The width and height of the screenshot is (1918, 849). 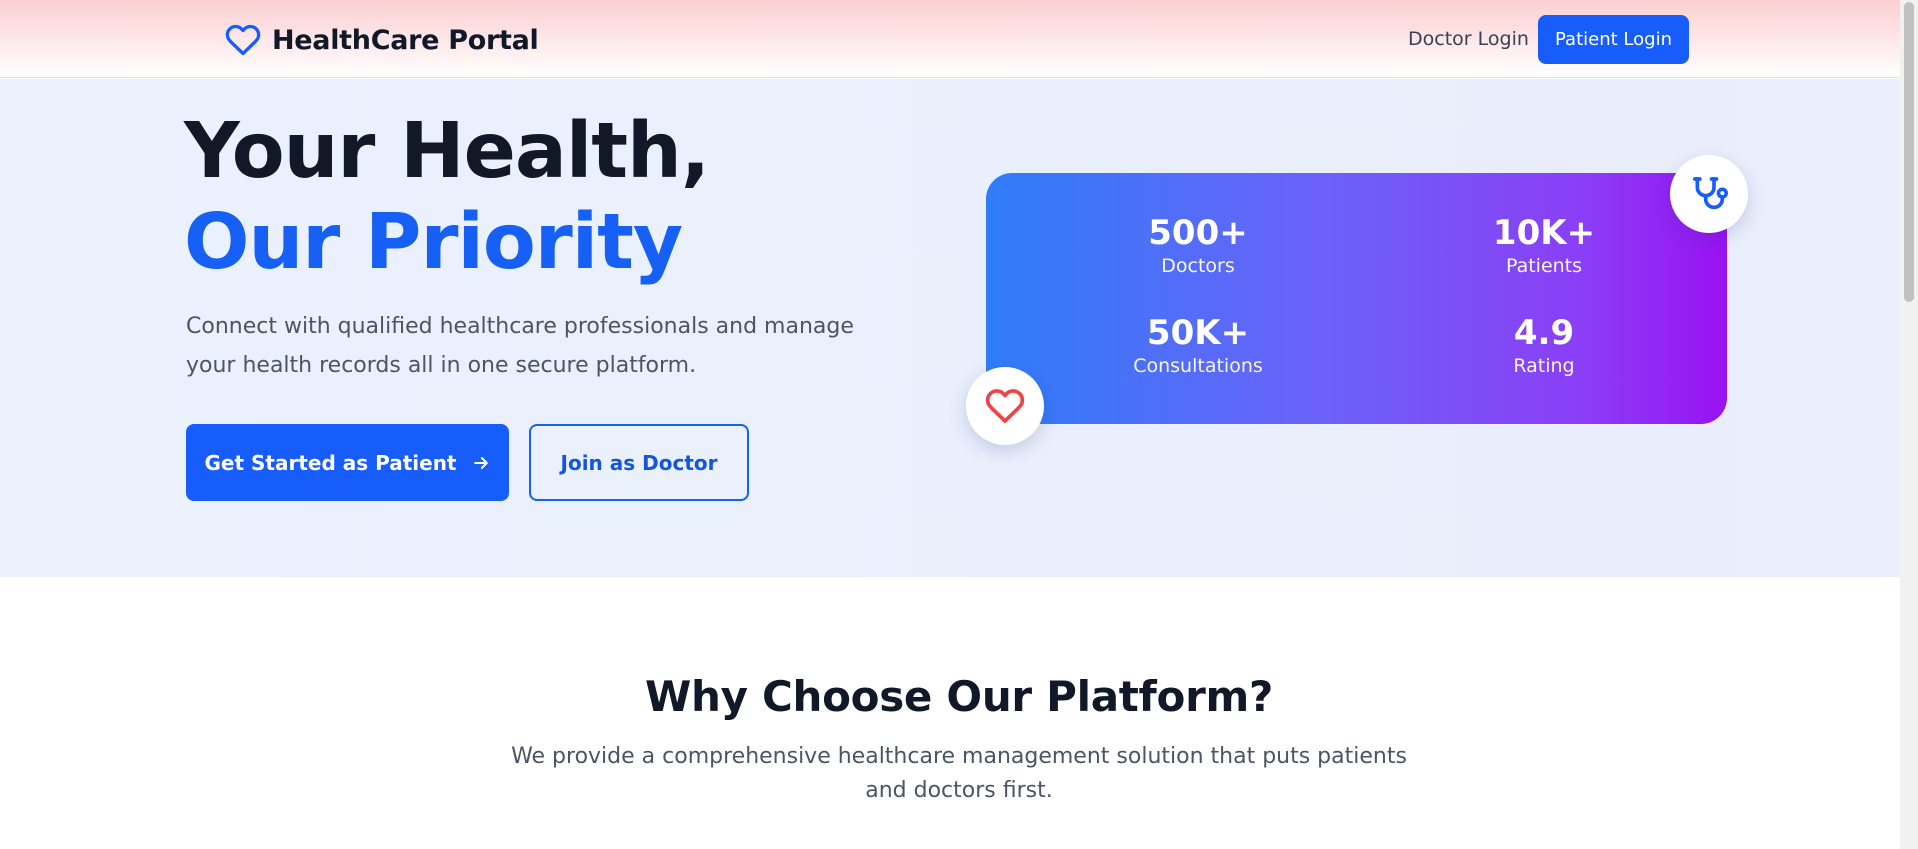 I want to click on stat-value: 50K+, so click(x=1198, y=333).